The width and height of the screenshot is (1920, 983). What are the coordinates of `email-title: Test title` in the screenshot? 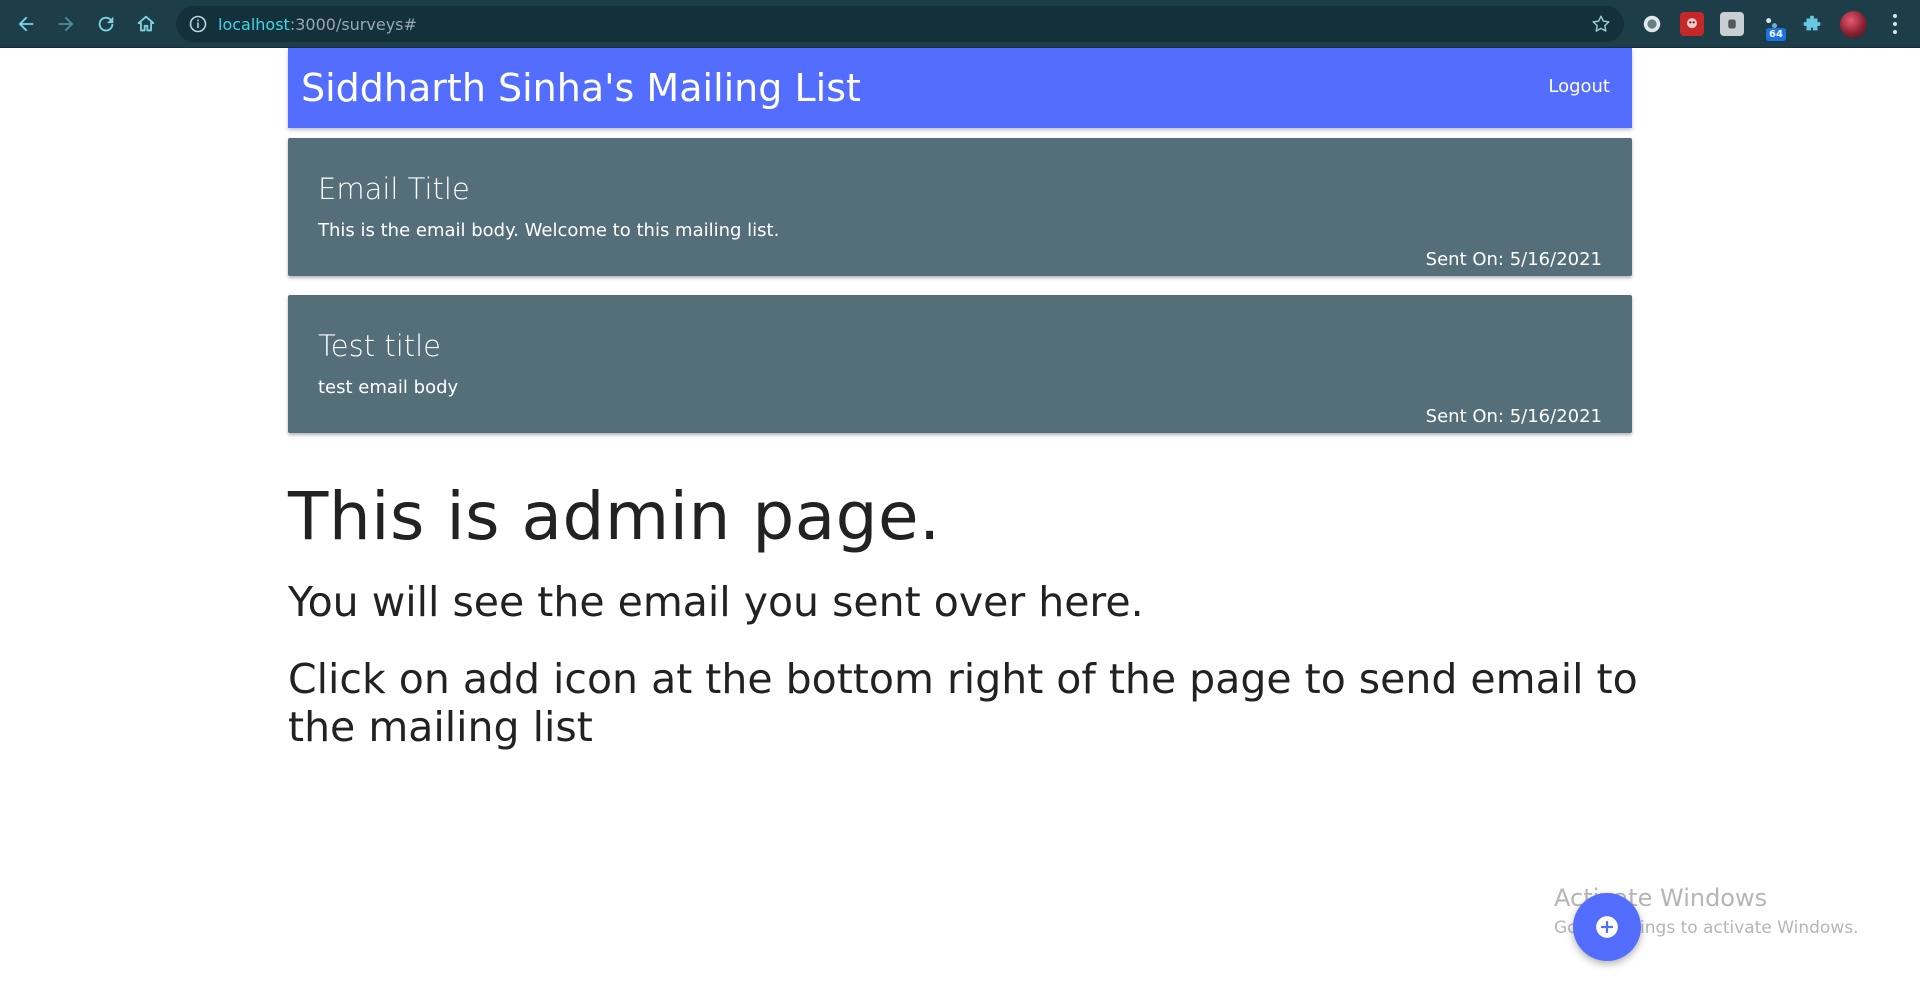 It's located at (380, 346).